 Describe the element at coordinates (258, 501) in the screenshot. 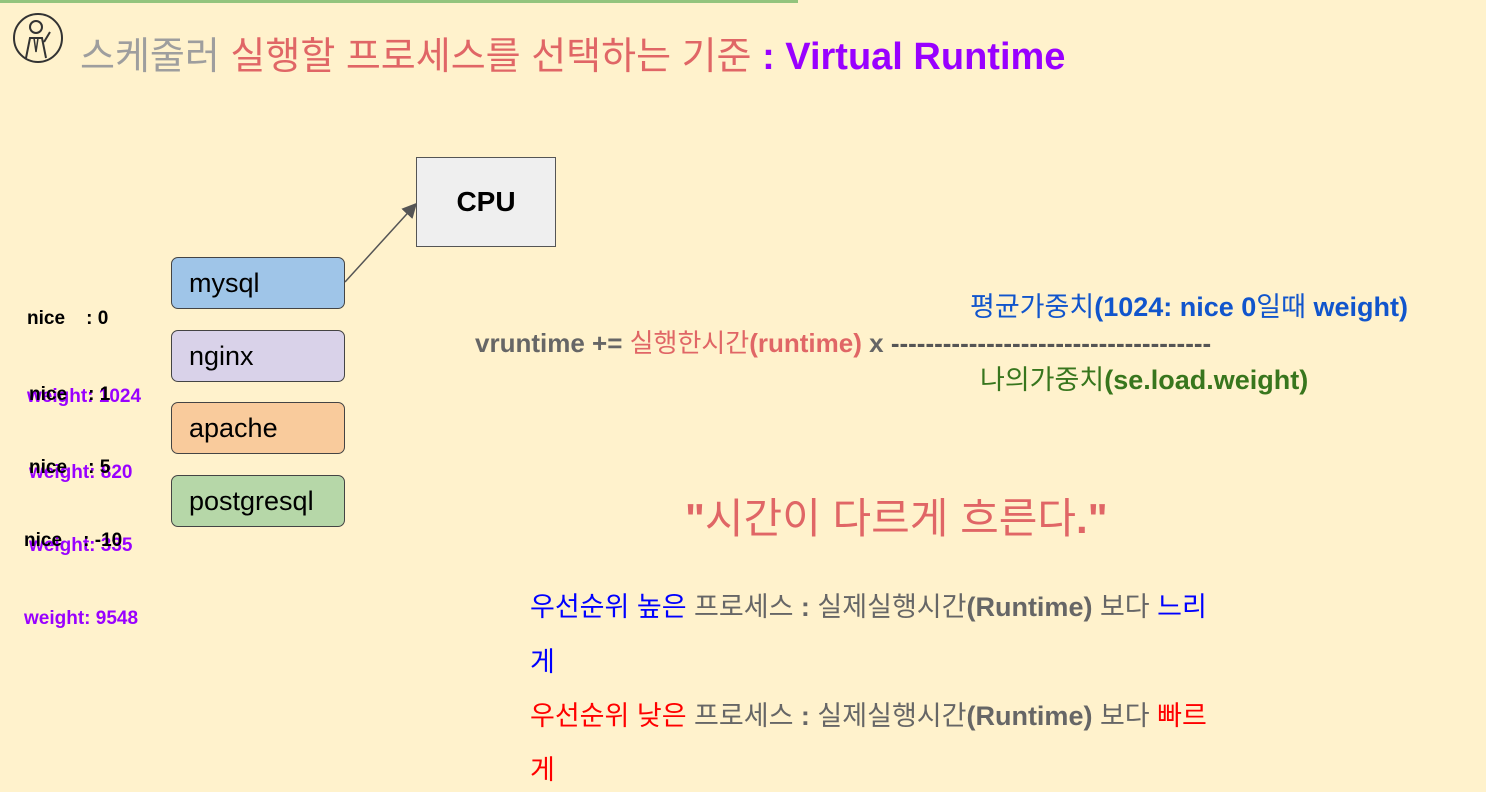

I see `process-postgresql: postgresql` at that location.